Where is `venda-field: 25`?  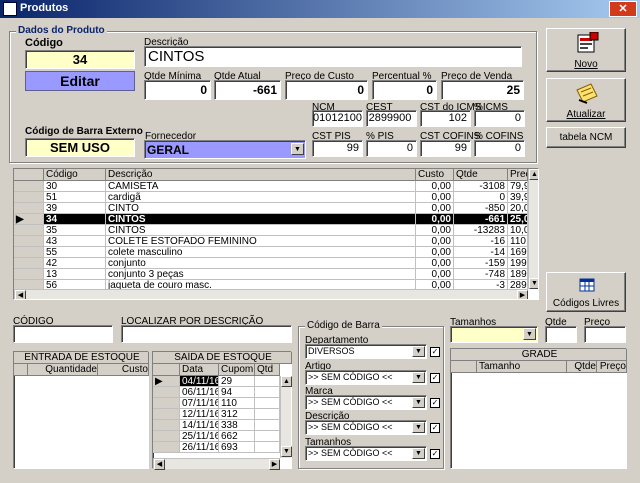
venda-field: 25 is located at coordinates (482, 90).